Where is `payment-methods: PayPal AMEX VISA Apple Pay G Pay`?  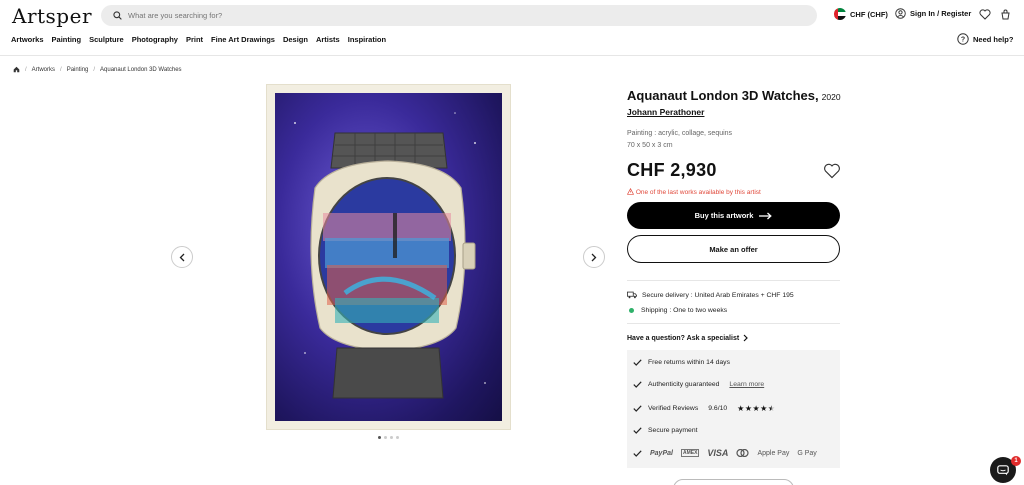 payment-methods: PayPal AMEX VISA Apple Pay G Pay is located at coordinates (725, 453).